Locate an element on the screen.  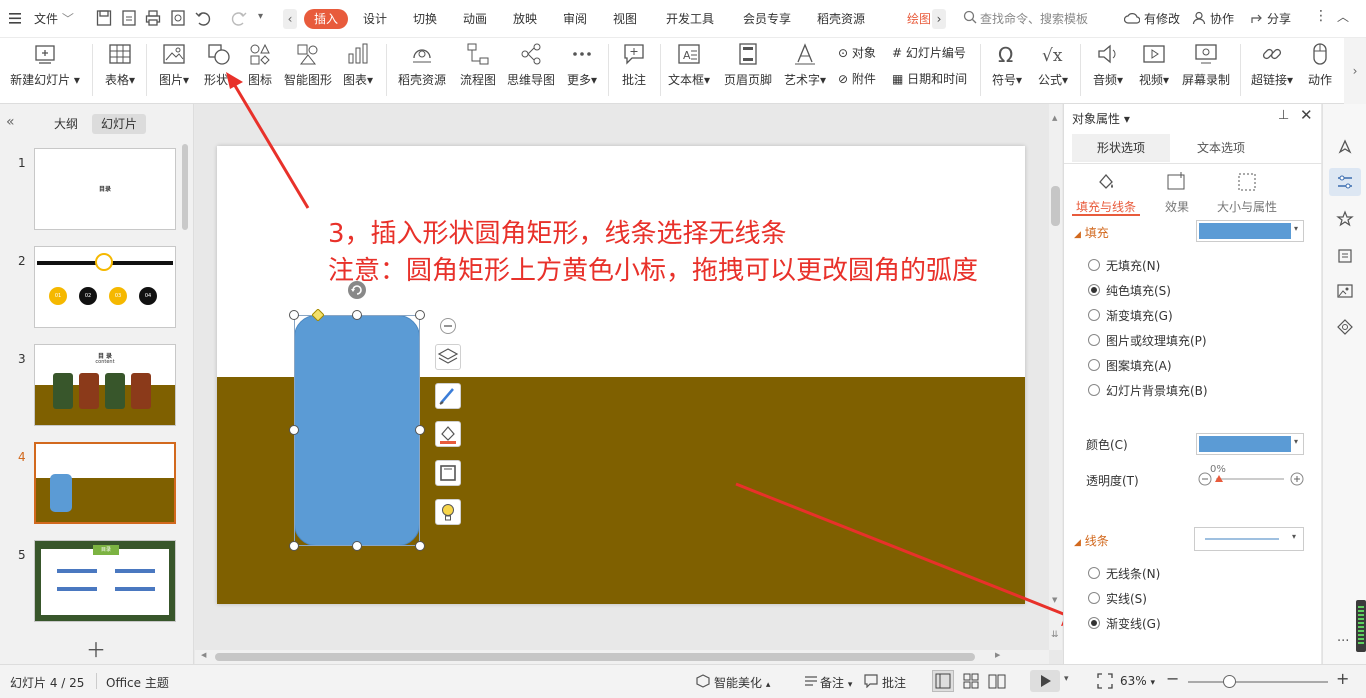
radio-background-fill is located at coordinates (1094, 390).